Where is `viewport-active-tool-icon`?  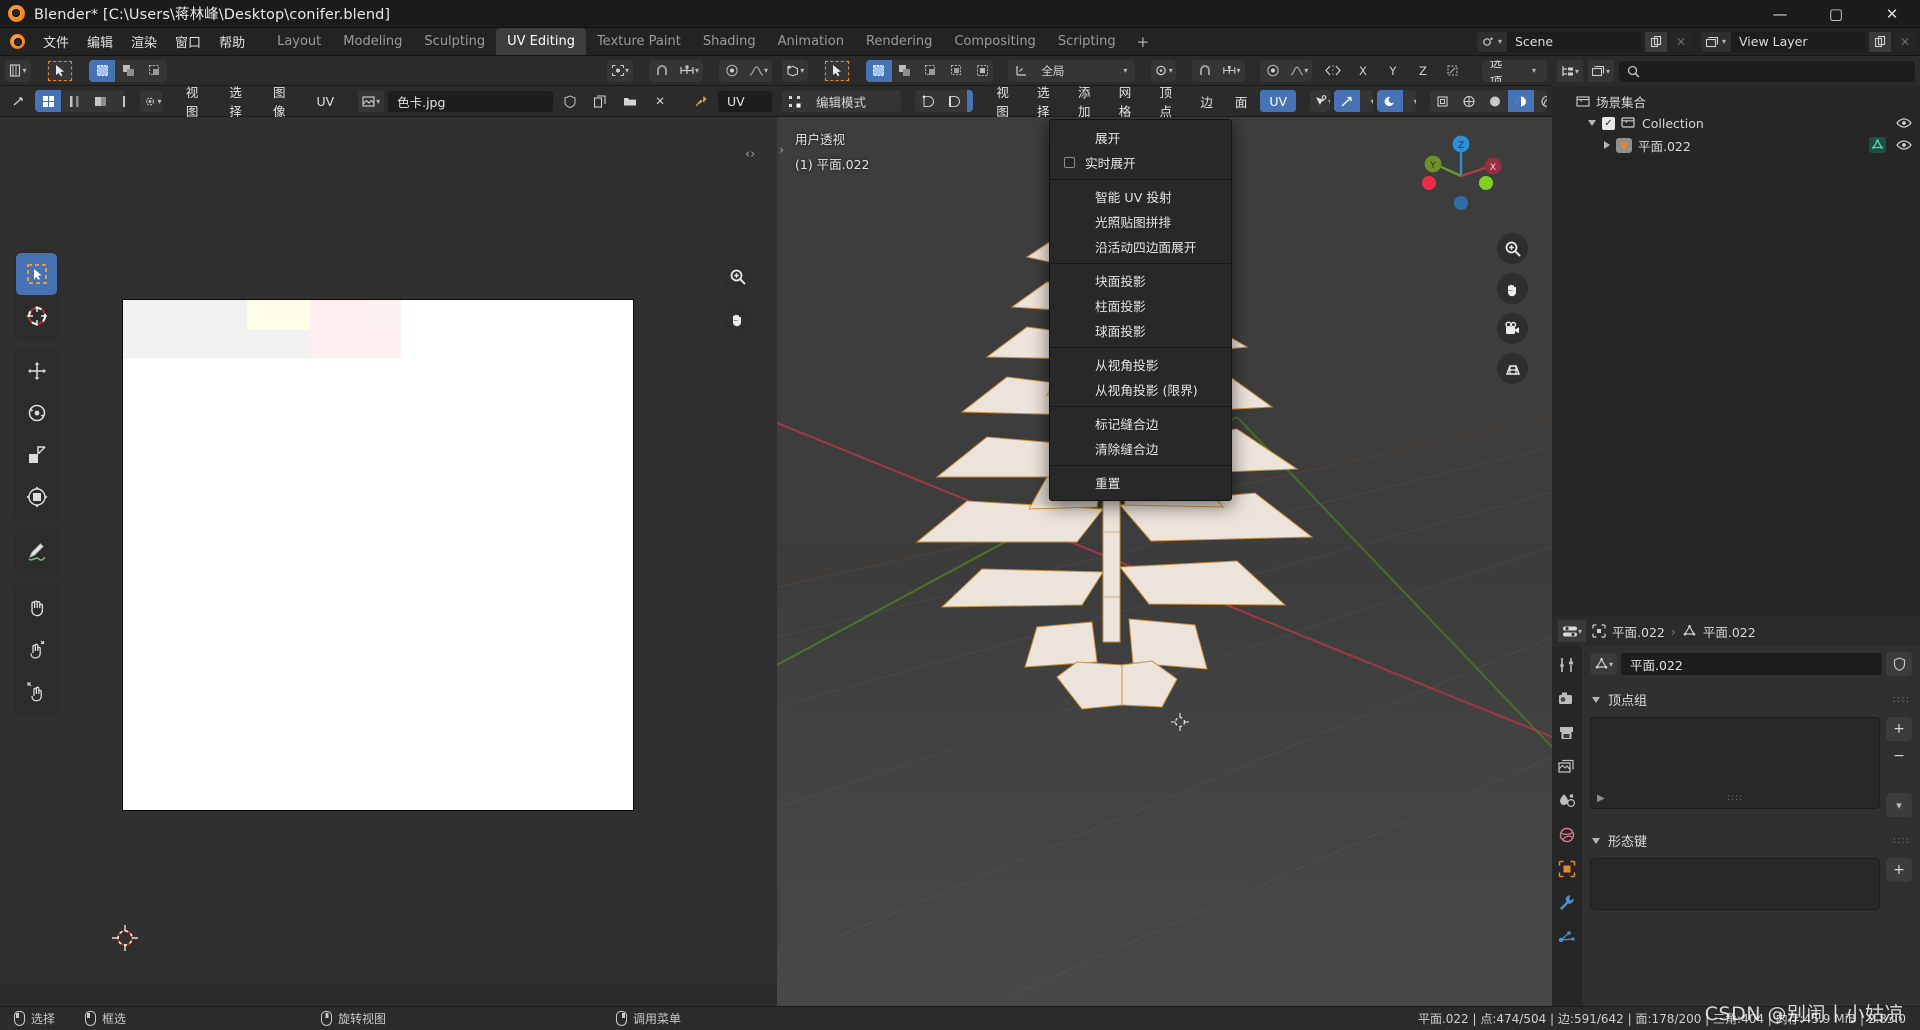 viewport-active-tool-icon is located at coordinates (837, 70).